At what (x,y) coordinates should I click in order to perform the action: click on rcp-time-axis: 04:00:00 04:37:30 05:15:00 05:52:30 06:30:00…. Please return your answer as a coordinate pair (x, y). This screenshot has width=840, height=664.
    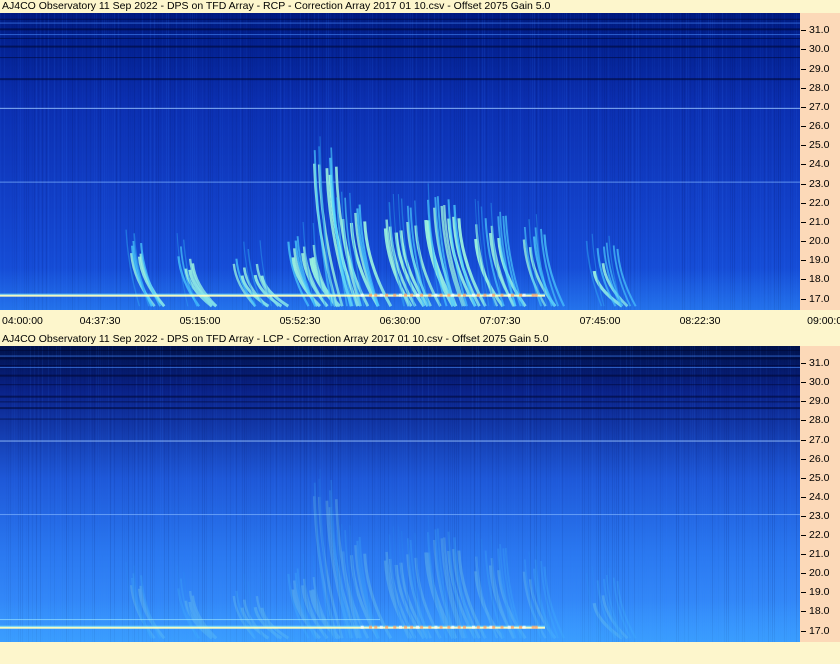
    Looking at the image, I should click on (420, 321).